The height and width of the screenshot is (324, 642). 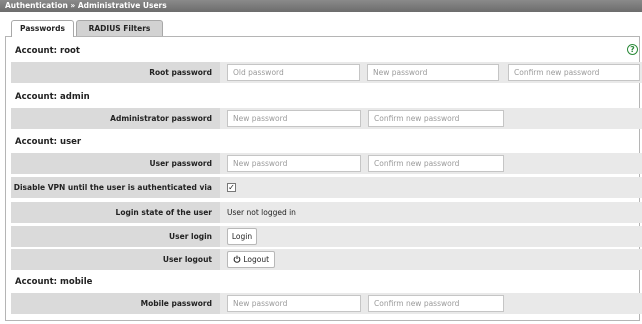 What do you see at coordinates (294, 118) in the screenshot?
I see `admin-new-password-input: New password` at bounding box center [294, 118].